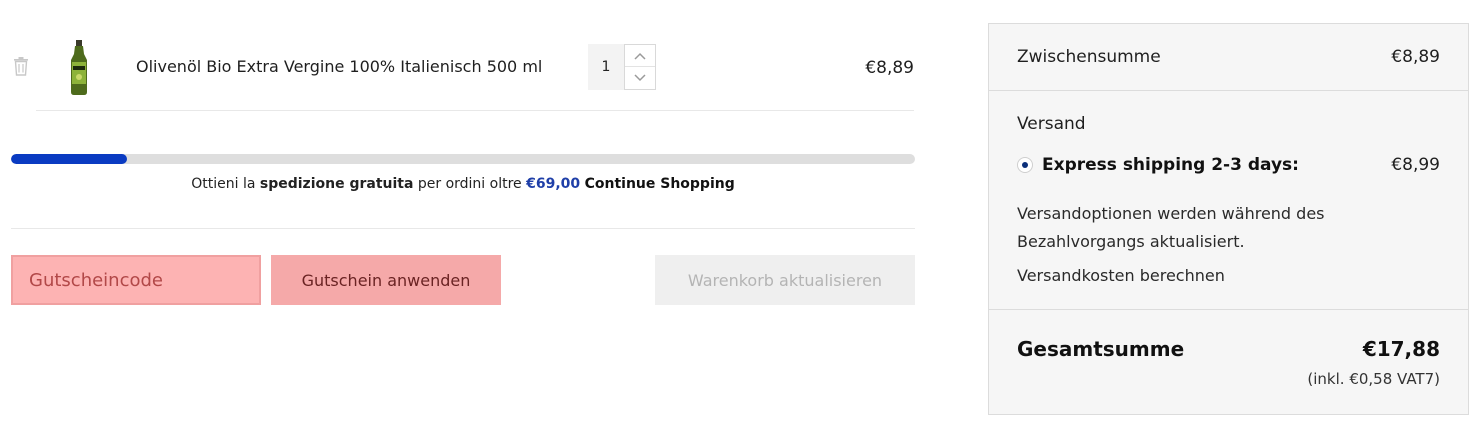 The width and height of the screenshot is (1480, 424). Describe the element at coordinates (469, 184) in the screenshot. I see `free-shipping-middle: per ordini oltre` at that location.